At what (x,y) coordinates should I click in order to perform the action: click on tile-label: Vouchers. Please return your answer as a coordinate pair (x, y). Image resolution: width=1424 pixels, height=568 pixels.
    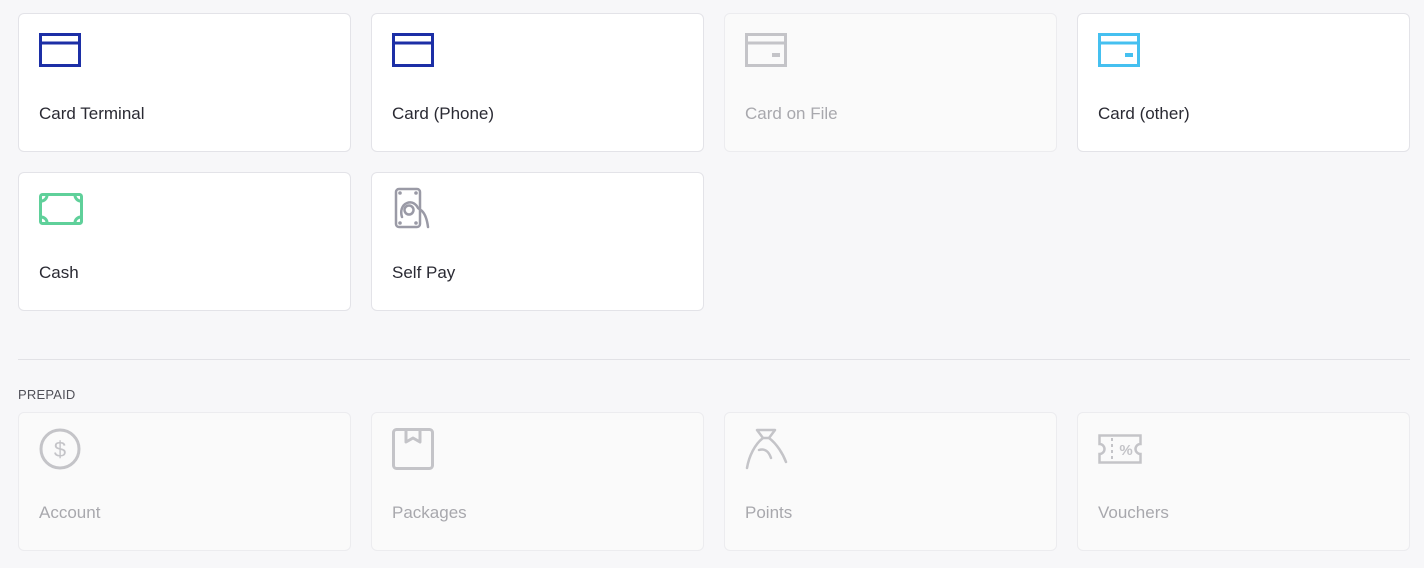
    Looking at the image, I should click on (1133, 512).